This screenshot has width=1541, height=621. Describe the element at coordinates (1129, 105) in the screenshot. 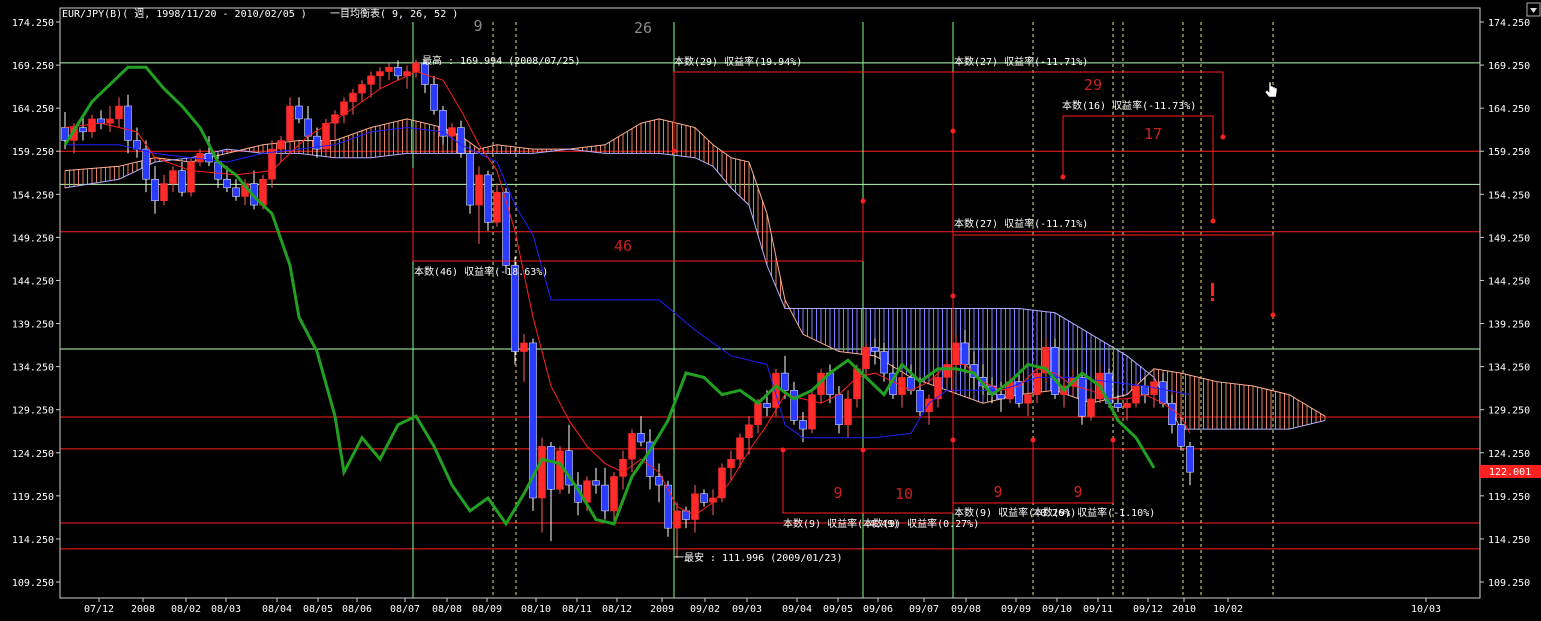

I see `span-16-return-label: 本数(16) 収益率(-11.73%)` at that location.